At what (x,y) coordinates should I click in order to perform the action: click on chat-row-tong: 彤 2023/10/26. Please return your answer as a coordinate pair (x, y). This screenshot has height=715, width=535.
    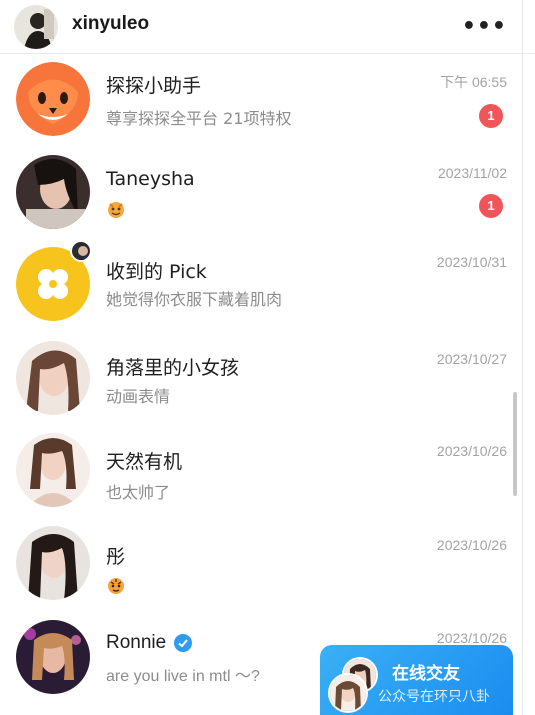
    Looking at the image, I should click on (267, 572).